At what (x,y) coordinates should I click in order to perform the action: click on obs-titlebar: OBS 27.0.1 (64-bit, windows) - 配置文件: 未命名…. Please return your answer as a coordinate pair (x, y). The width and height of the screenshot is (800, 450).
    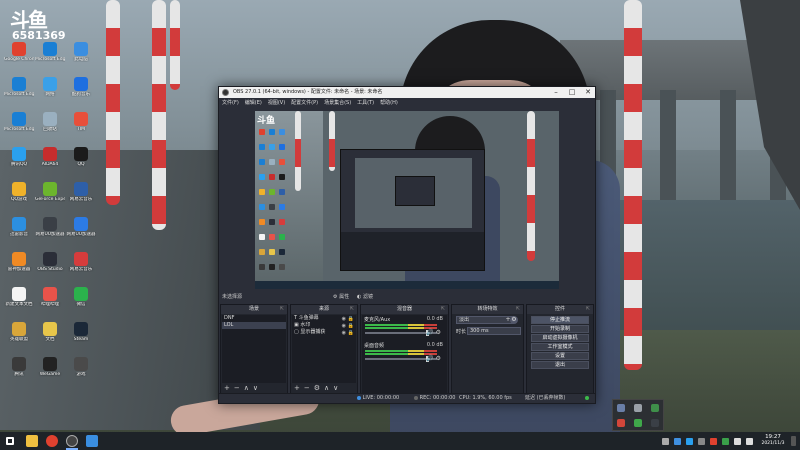
    Looking at the image, I should click on (407, 92).